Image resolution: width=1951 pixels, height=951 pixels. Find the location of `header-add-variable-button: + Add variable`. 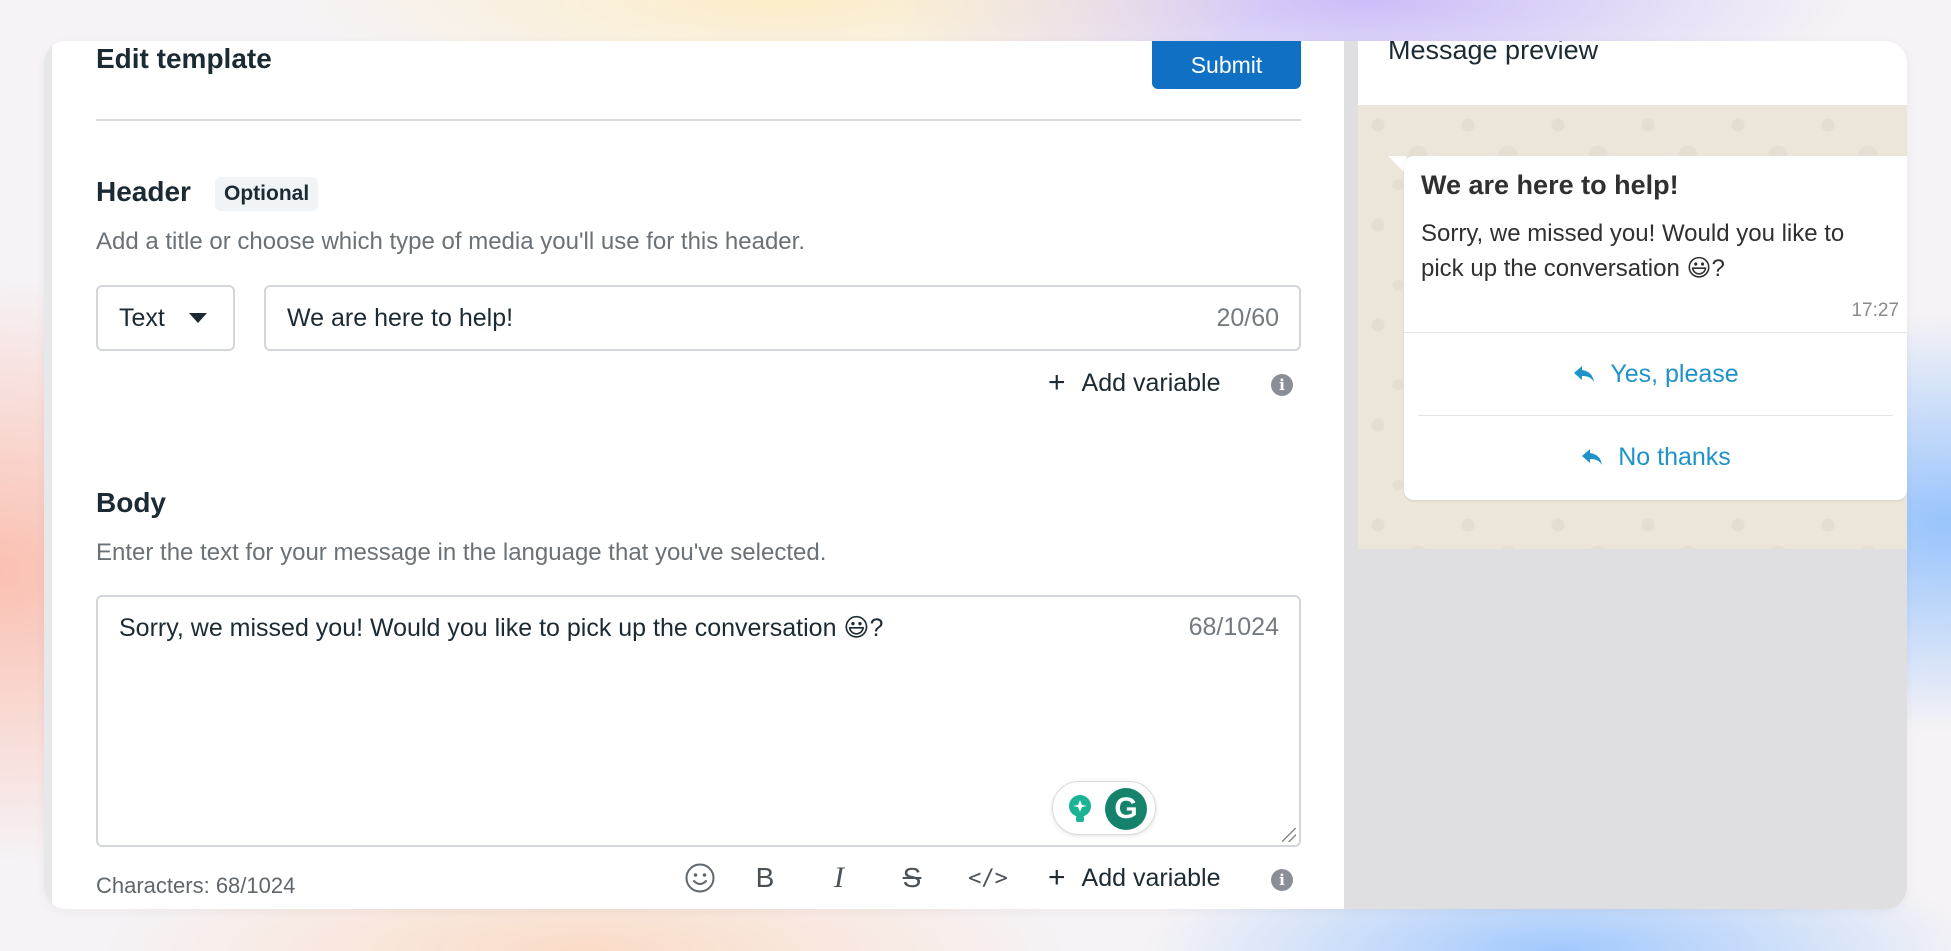

header-add-variable-button: + Add variable is located at coordinates (1134, 383).